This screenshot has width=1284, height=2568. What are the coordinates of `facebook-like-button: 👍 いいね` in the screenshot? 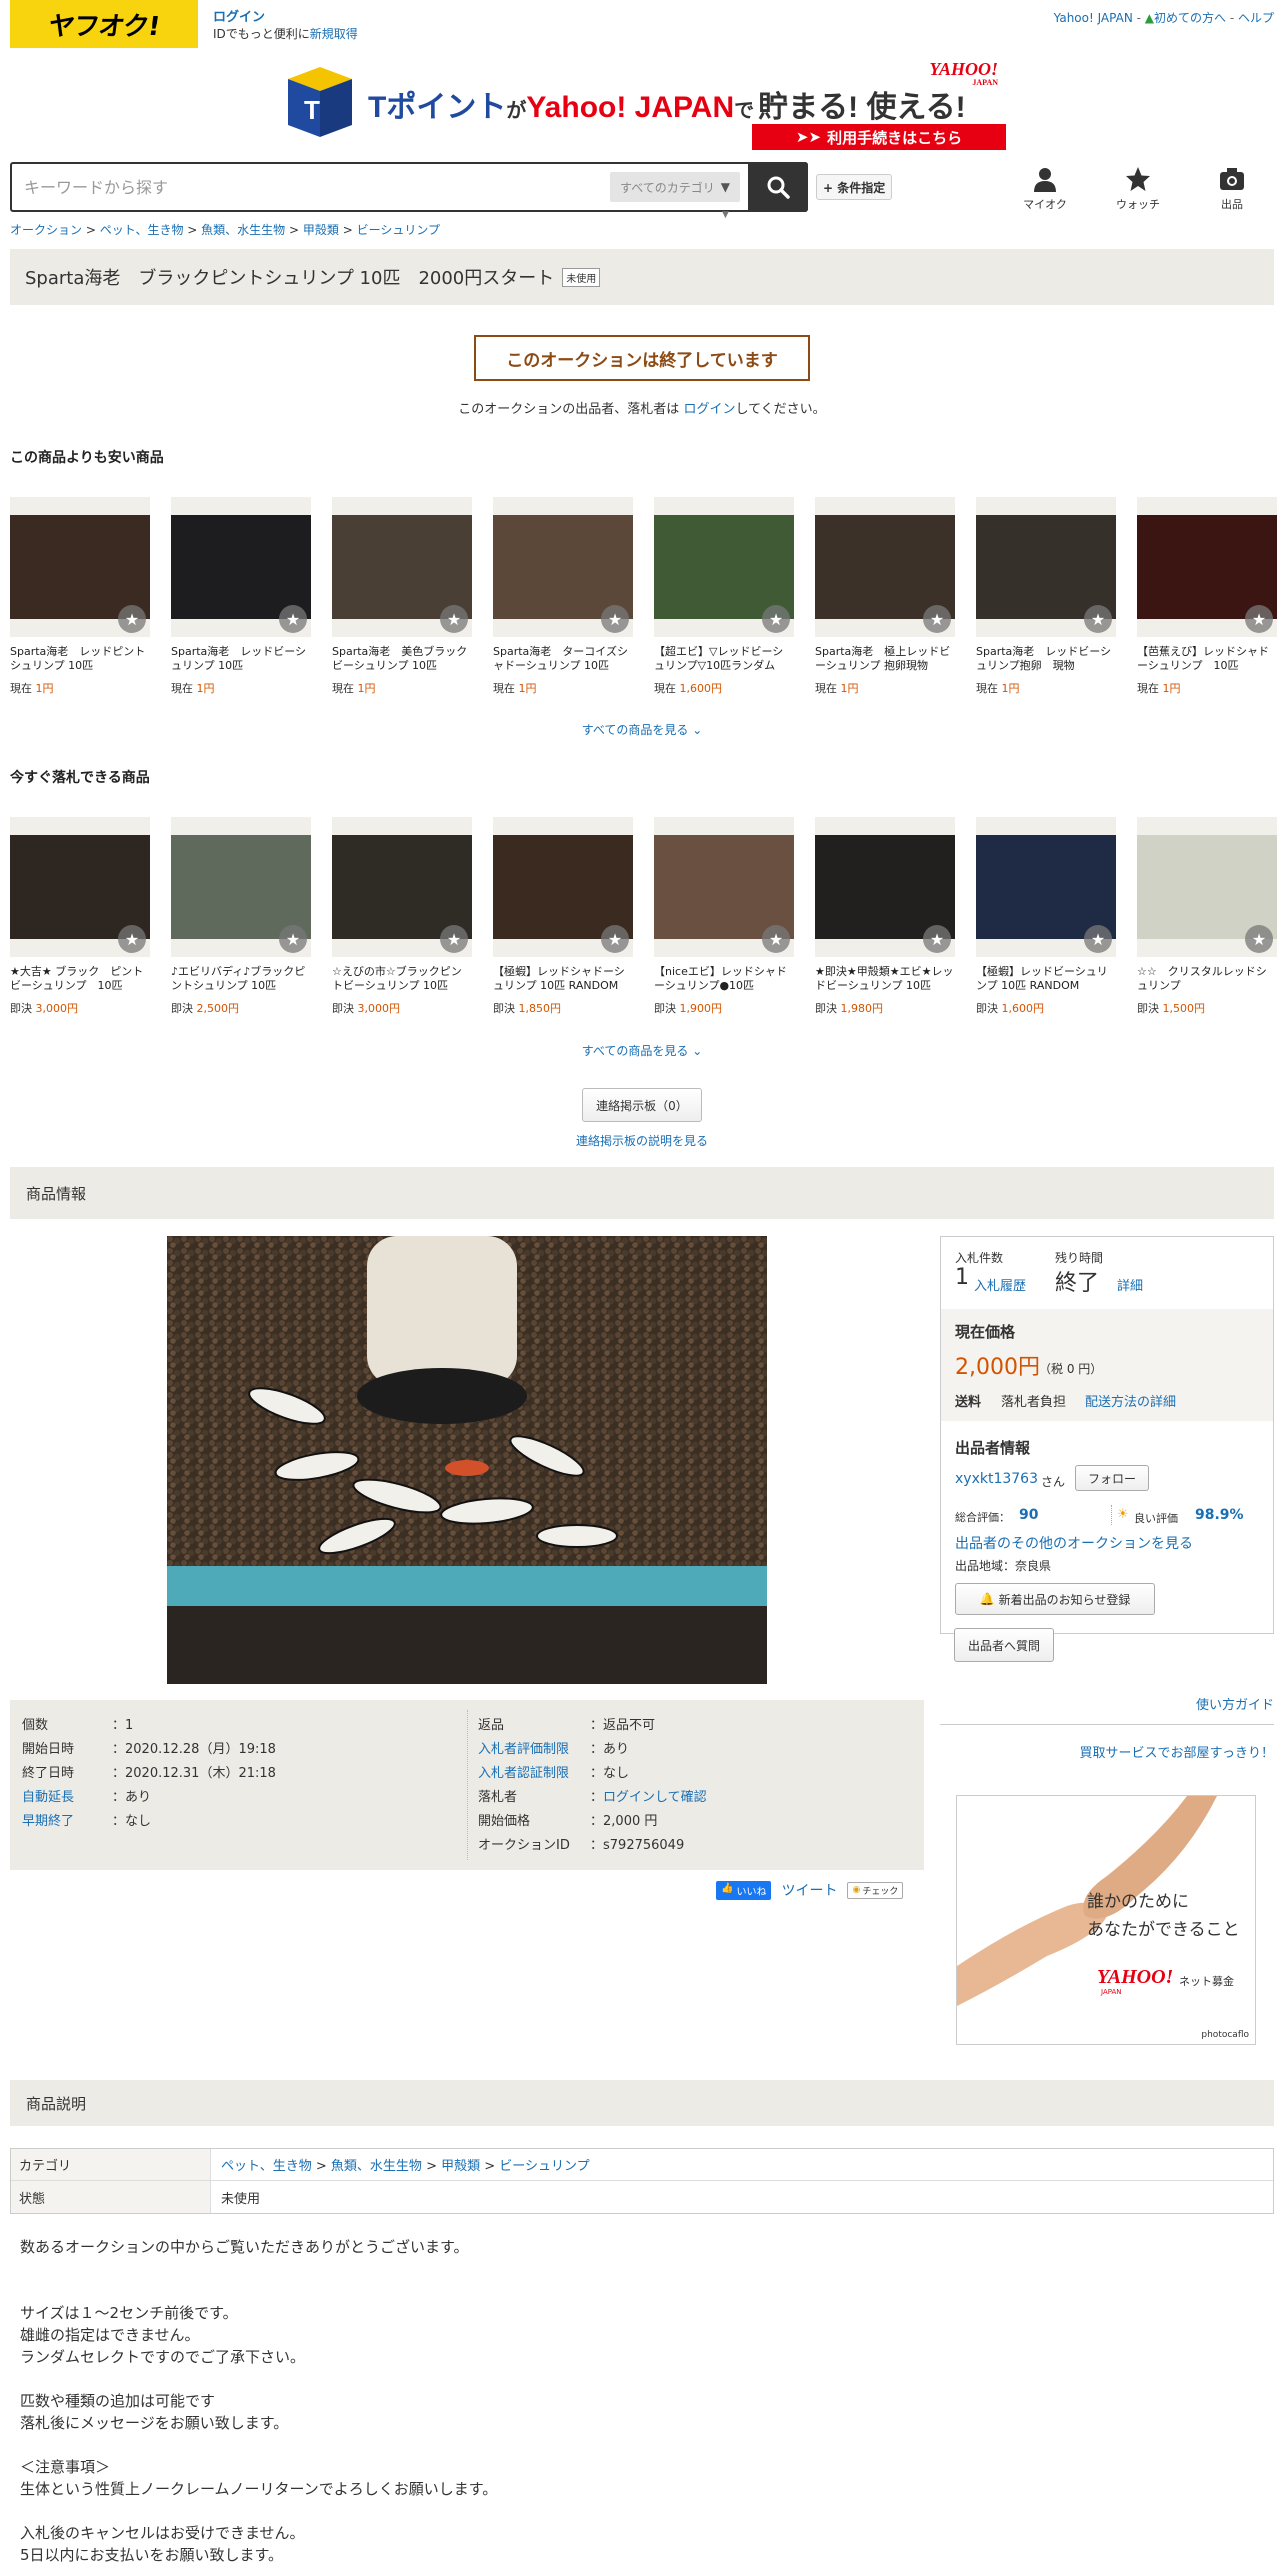 It's located at (744, 1890).